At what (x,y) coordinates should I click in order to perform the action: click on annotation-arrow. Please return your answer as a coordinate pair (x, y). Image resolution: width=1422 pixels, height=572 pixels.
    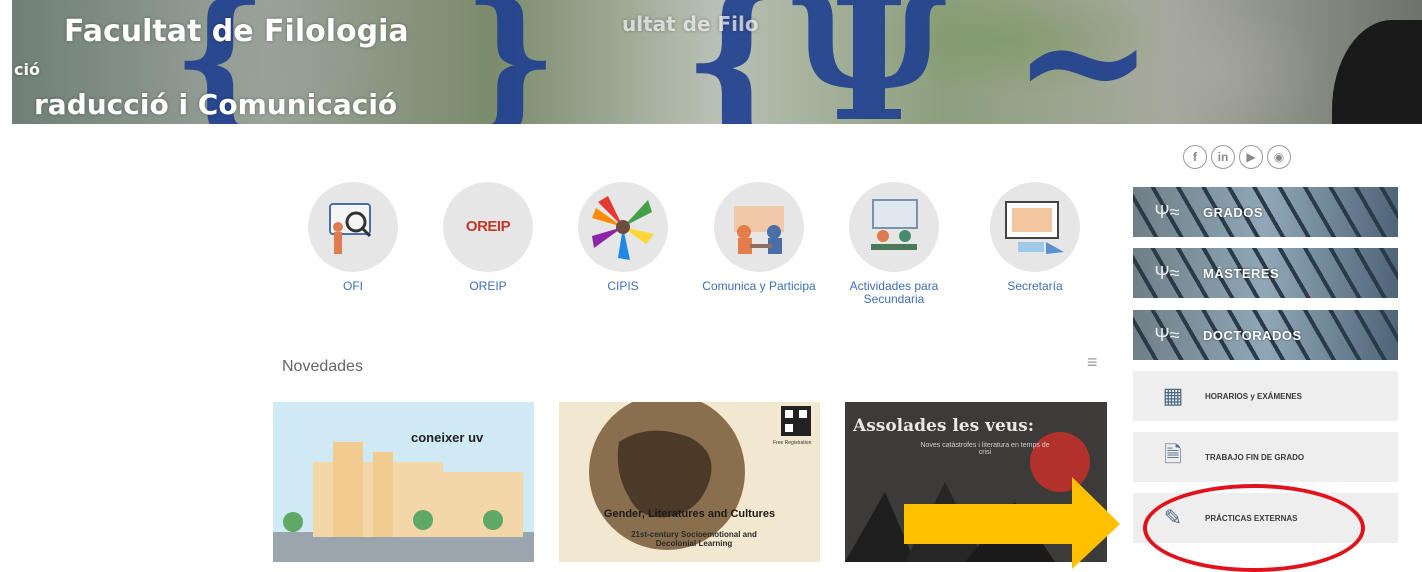
    Looking at the image, I should click on (1012, 523).